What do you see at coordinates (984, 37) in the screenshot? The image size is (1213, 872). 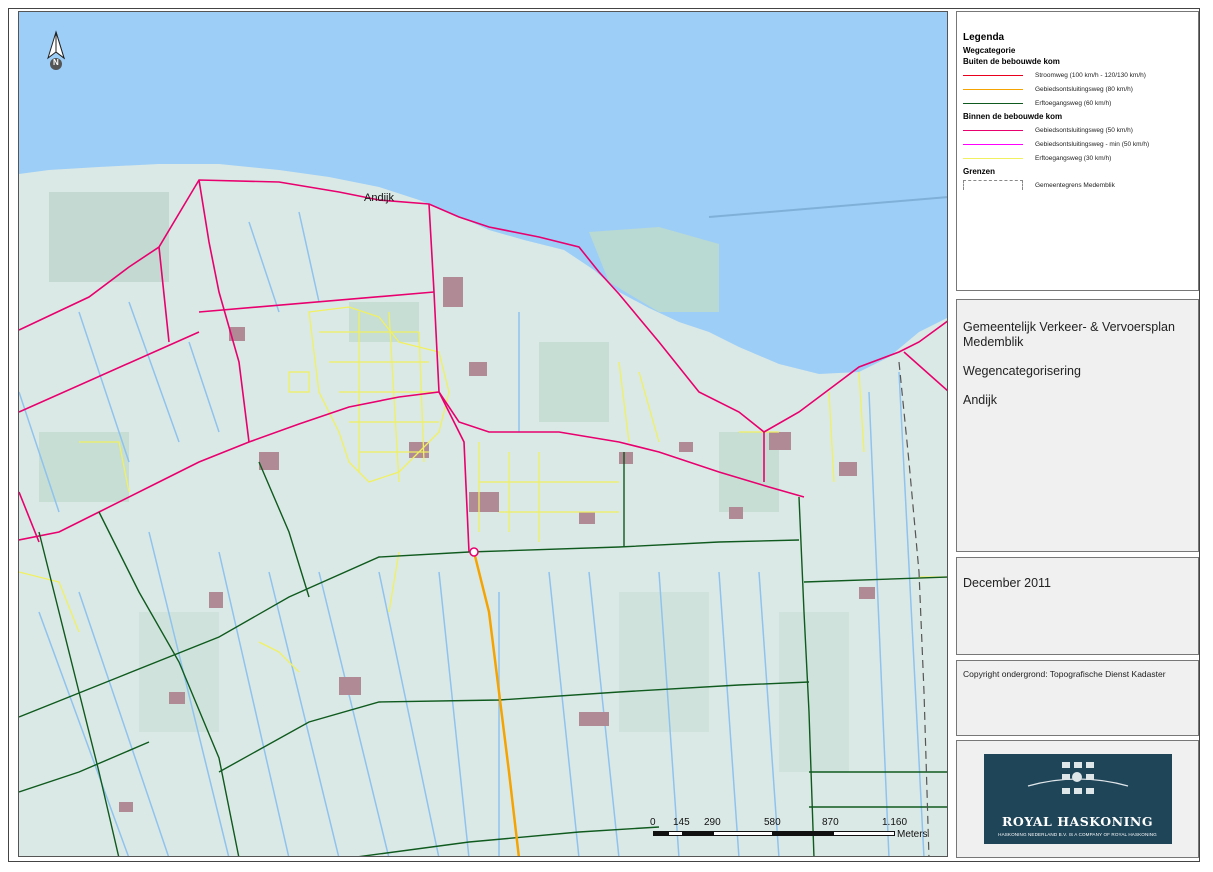 I see `legend-title: Legenda` at bounding box center [984, 37].